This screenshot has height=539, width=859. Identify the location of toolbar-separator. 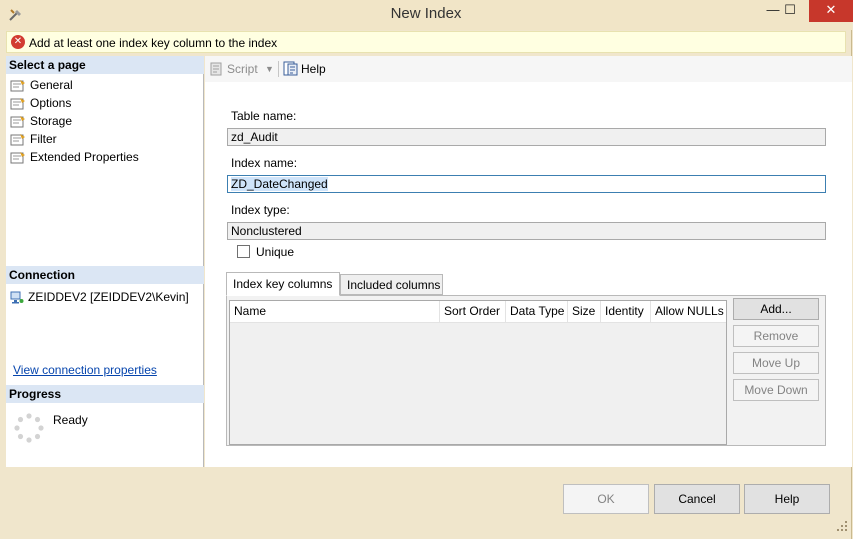
(278, 69).